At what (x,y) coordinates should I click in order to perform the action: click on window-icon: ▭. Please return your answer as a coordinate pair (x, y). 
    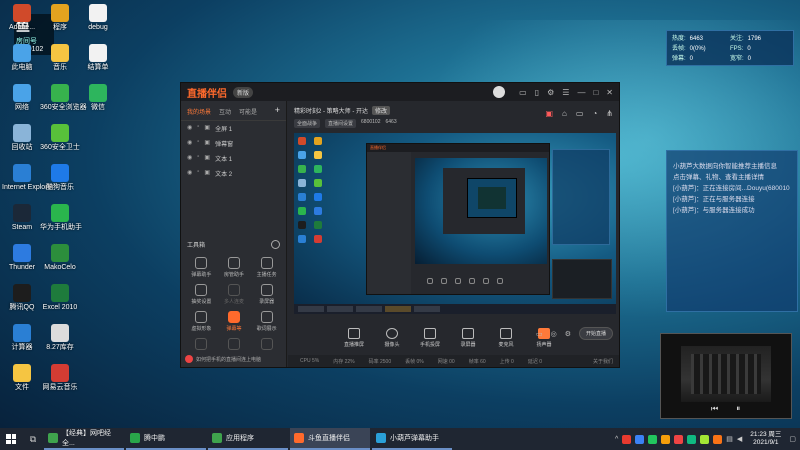
    Looking at the image, I should click on (580, 113).